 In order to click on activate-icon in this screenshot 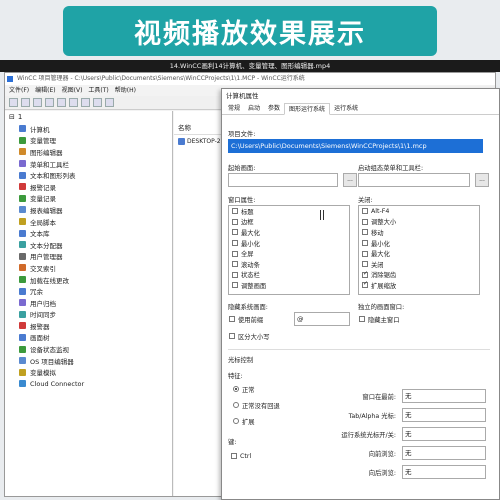, I will do `click(37, 102)`.